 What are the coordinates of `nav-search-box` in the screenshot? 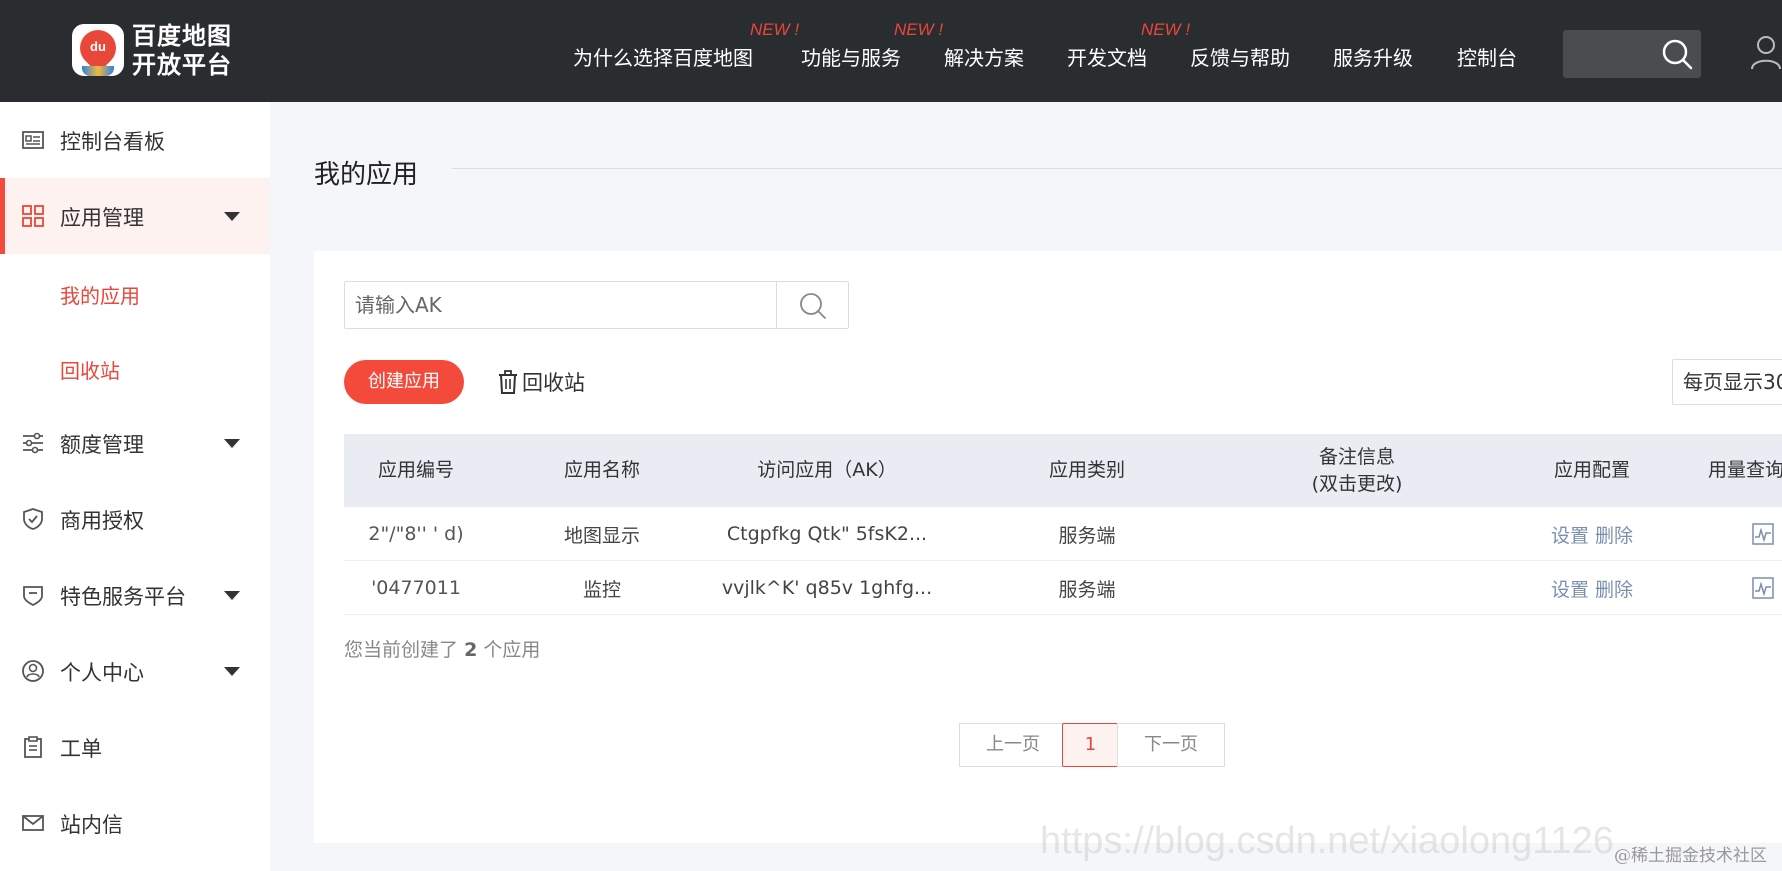 It's located at (1632, 54).